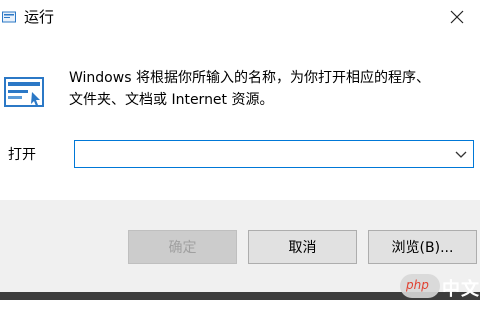 The height and width of the screenshot is (327, 480). What do you see at coordinates (302, 247) in the screenshot?
I see `cancel-button: 取消` at bounding box center [302, 247].